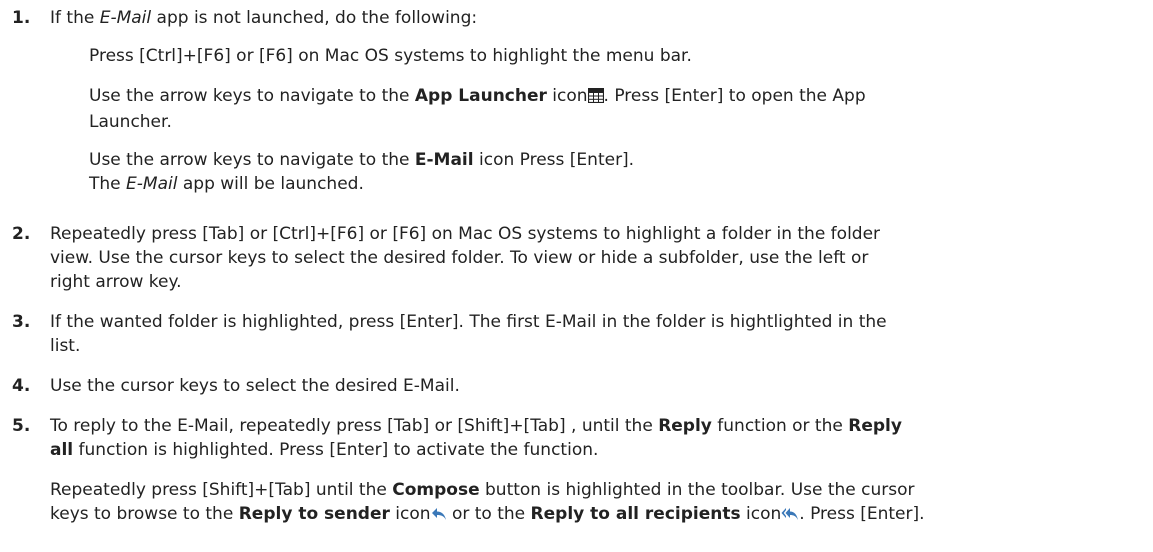 This screenshot has height=552, width=1153. What do you see at coordinates (21, 322) in the screenshot?
I see `step-number: 3.` at bounding box center [21, 322].